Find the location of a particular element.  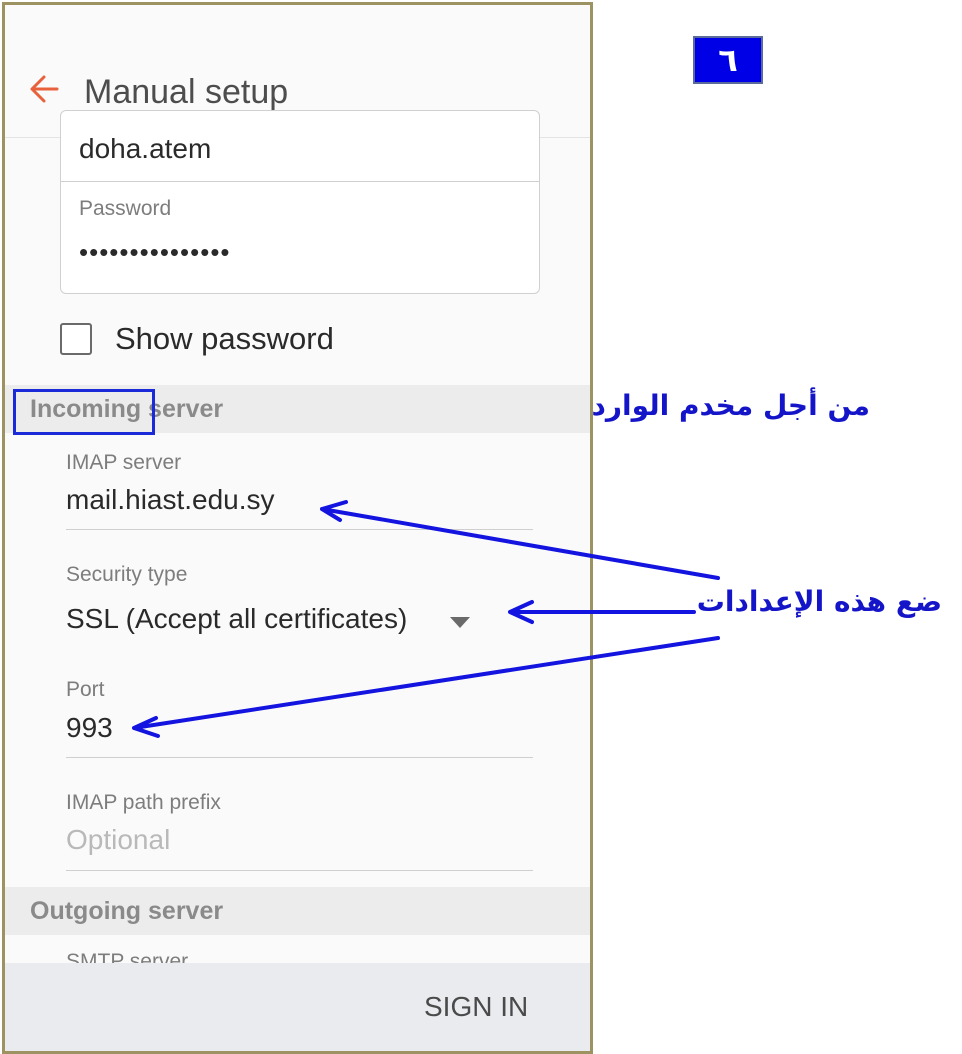

imap-server-underline is located at coordinates (299, 529).